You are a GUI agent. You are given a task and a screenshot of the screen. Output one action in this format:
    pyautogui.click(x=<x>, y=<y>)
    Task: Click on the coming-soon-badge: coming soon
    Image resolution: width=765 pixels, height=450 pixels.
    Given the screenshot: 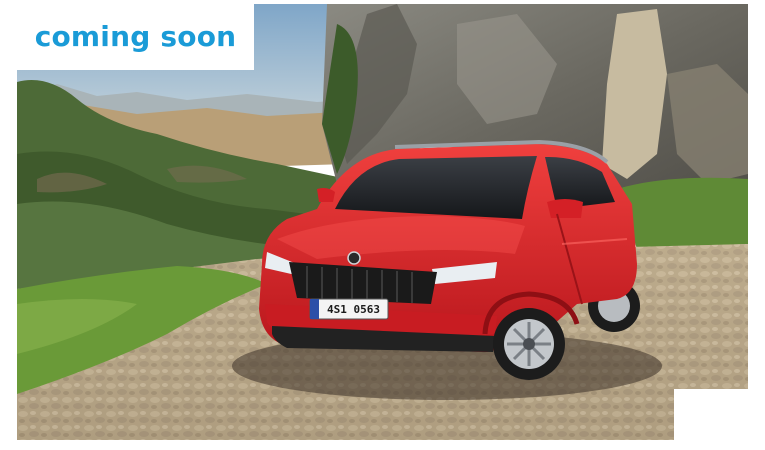 What is the action you would take?
    pyautogui.click(x=135, y=37)
    